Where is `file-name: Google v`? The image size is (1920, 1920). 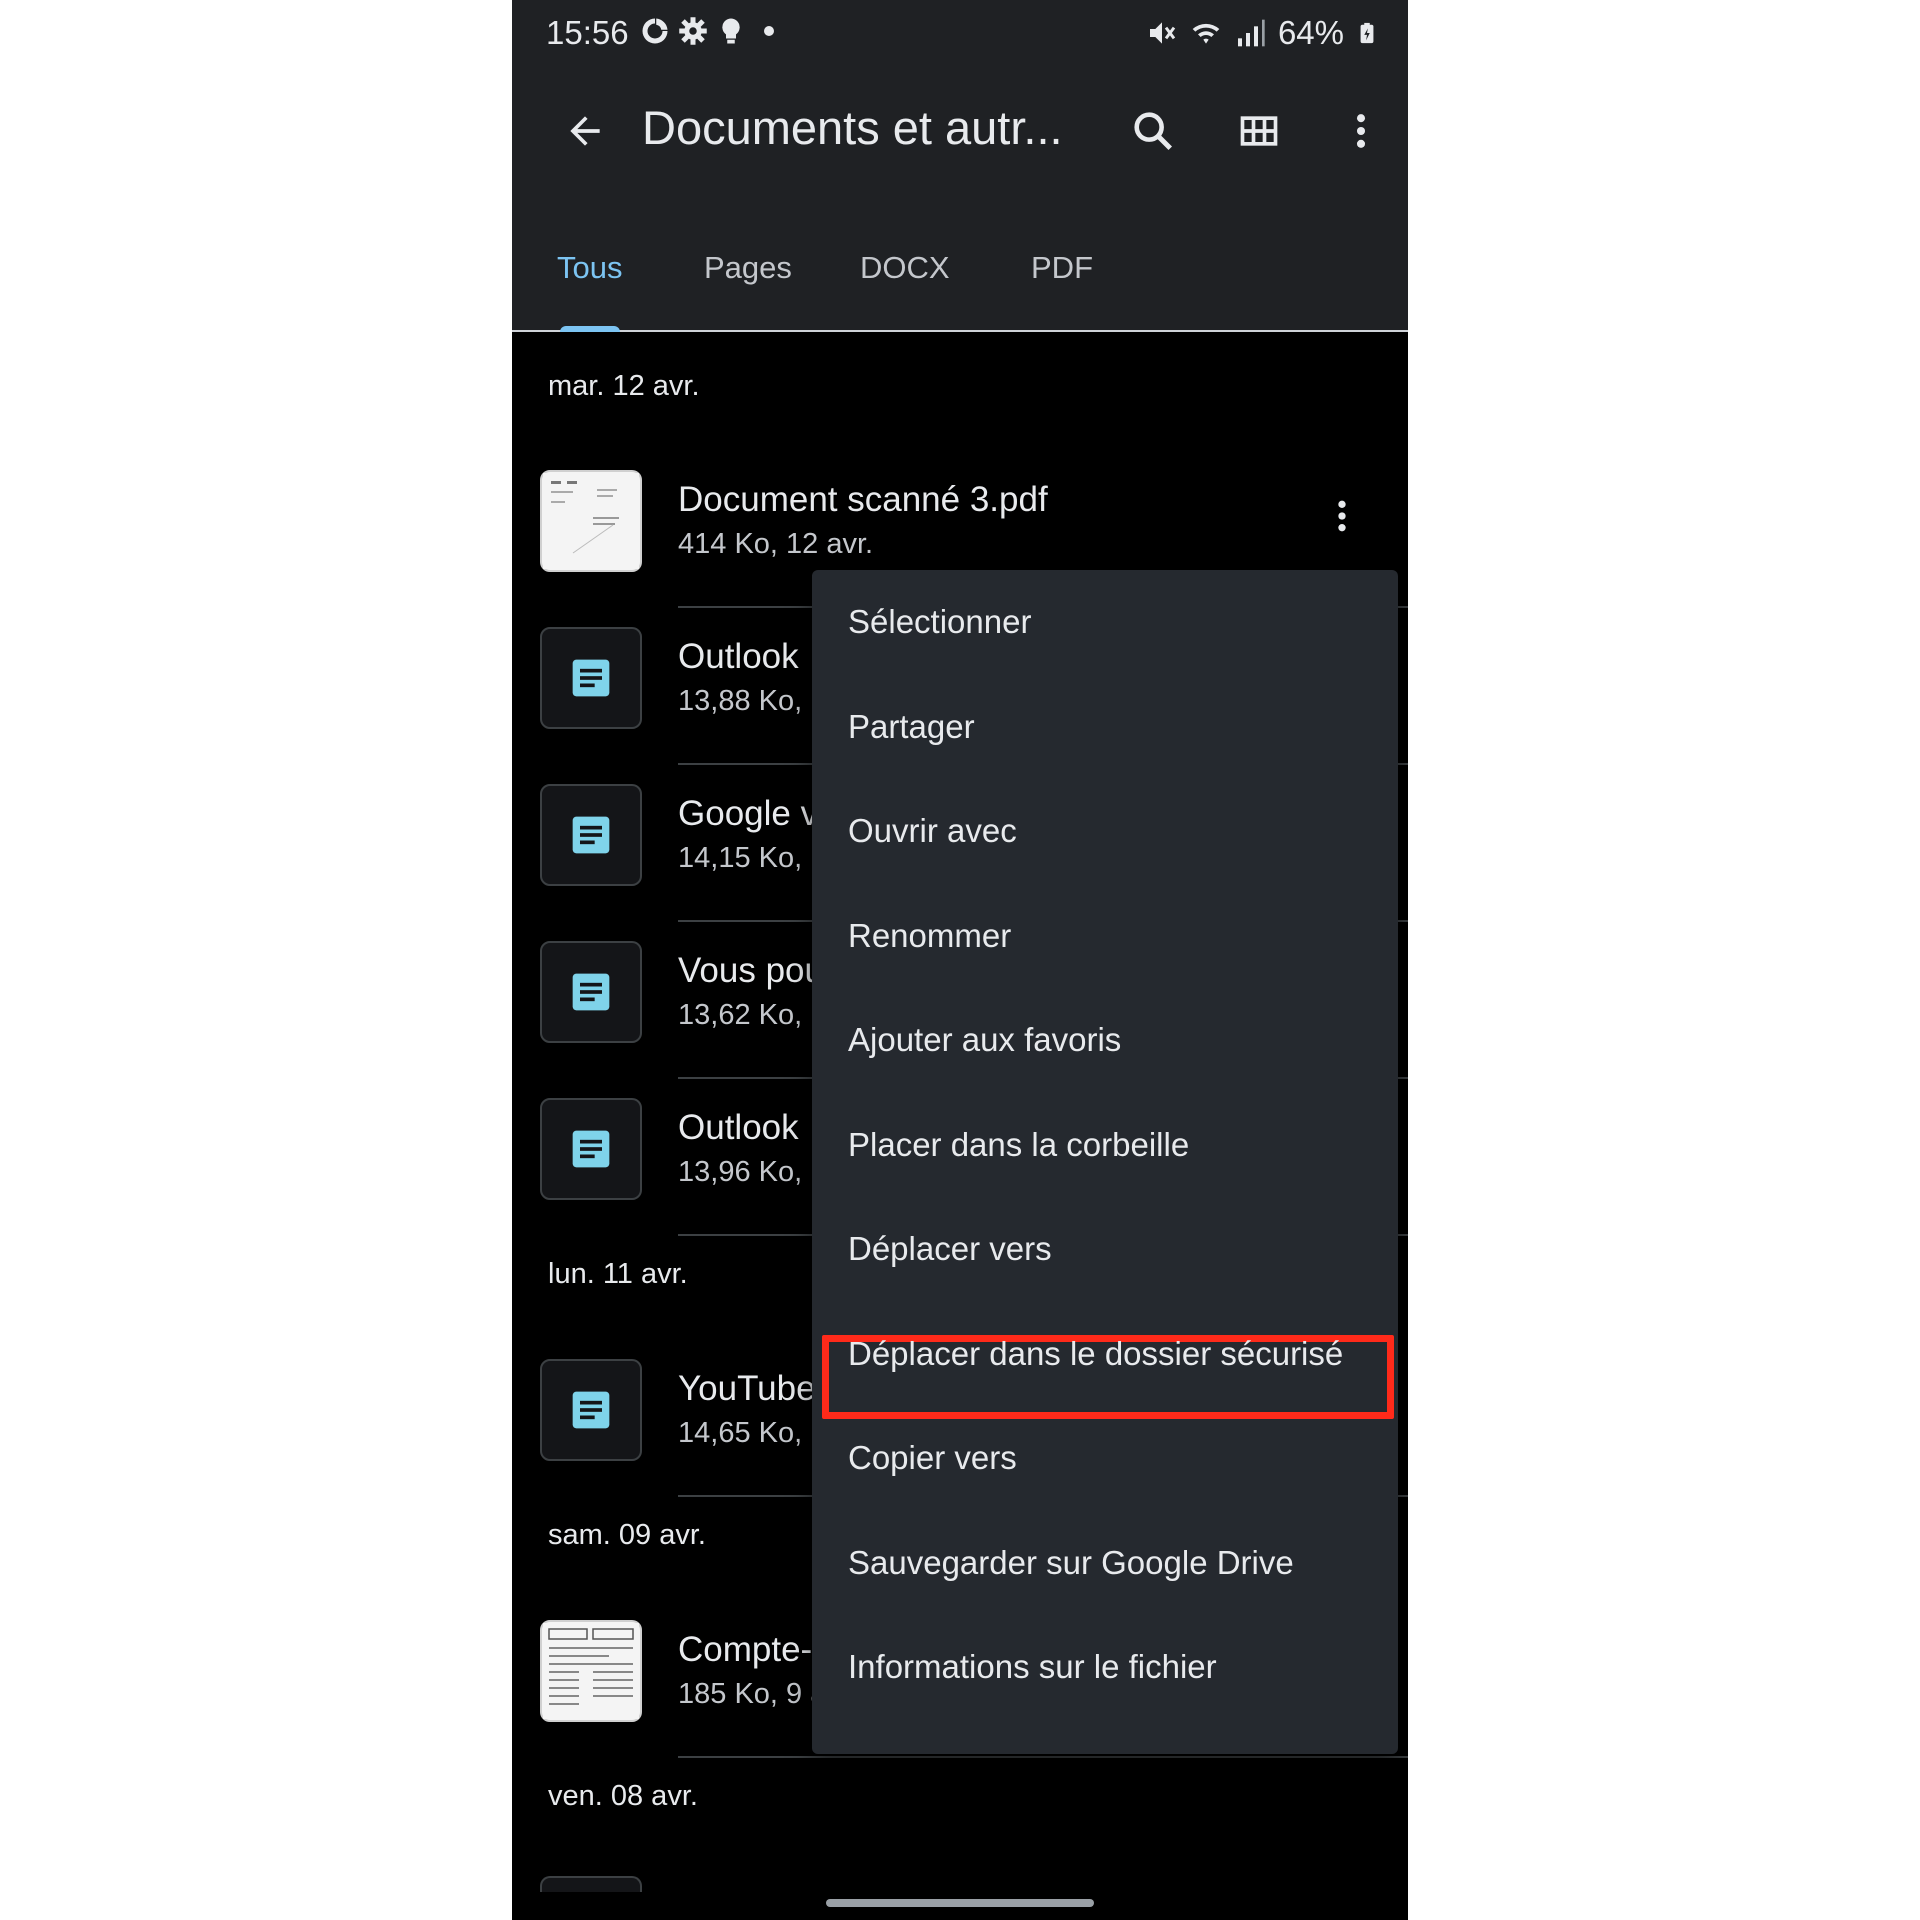
file-name: Google v is located at coordinates (748, 813).